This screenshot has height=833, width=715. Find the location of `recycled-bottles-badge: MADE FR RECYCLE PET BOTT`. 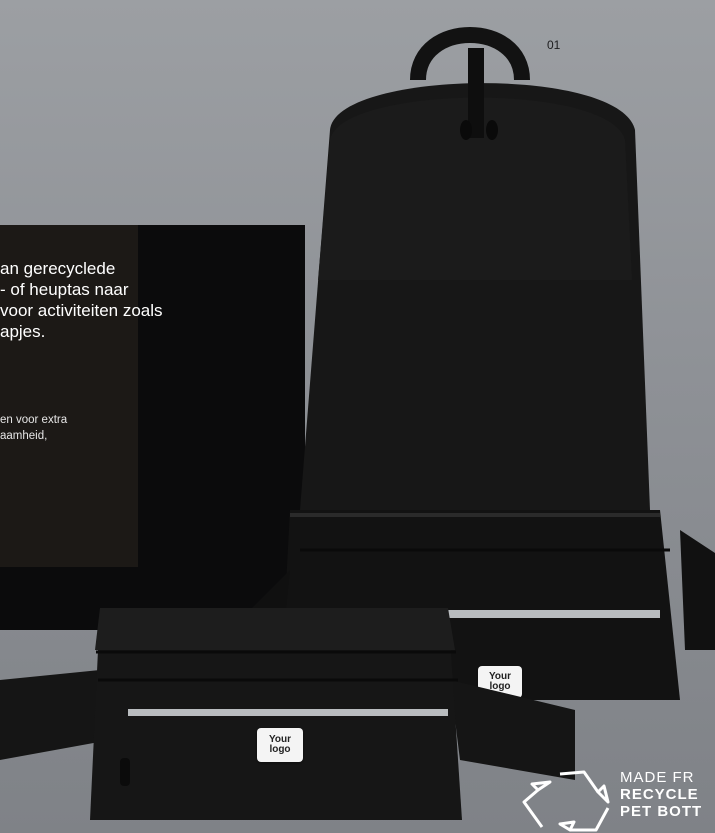

recycled-bottles-badge: MADE FR RECYCLE PET BOTT is located at coordinates (661, 794).